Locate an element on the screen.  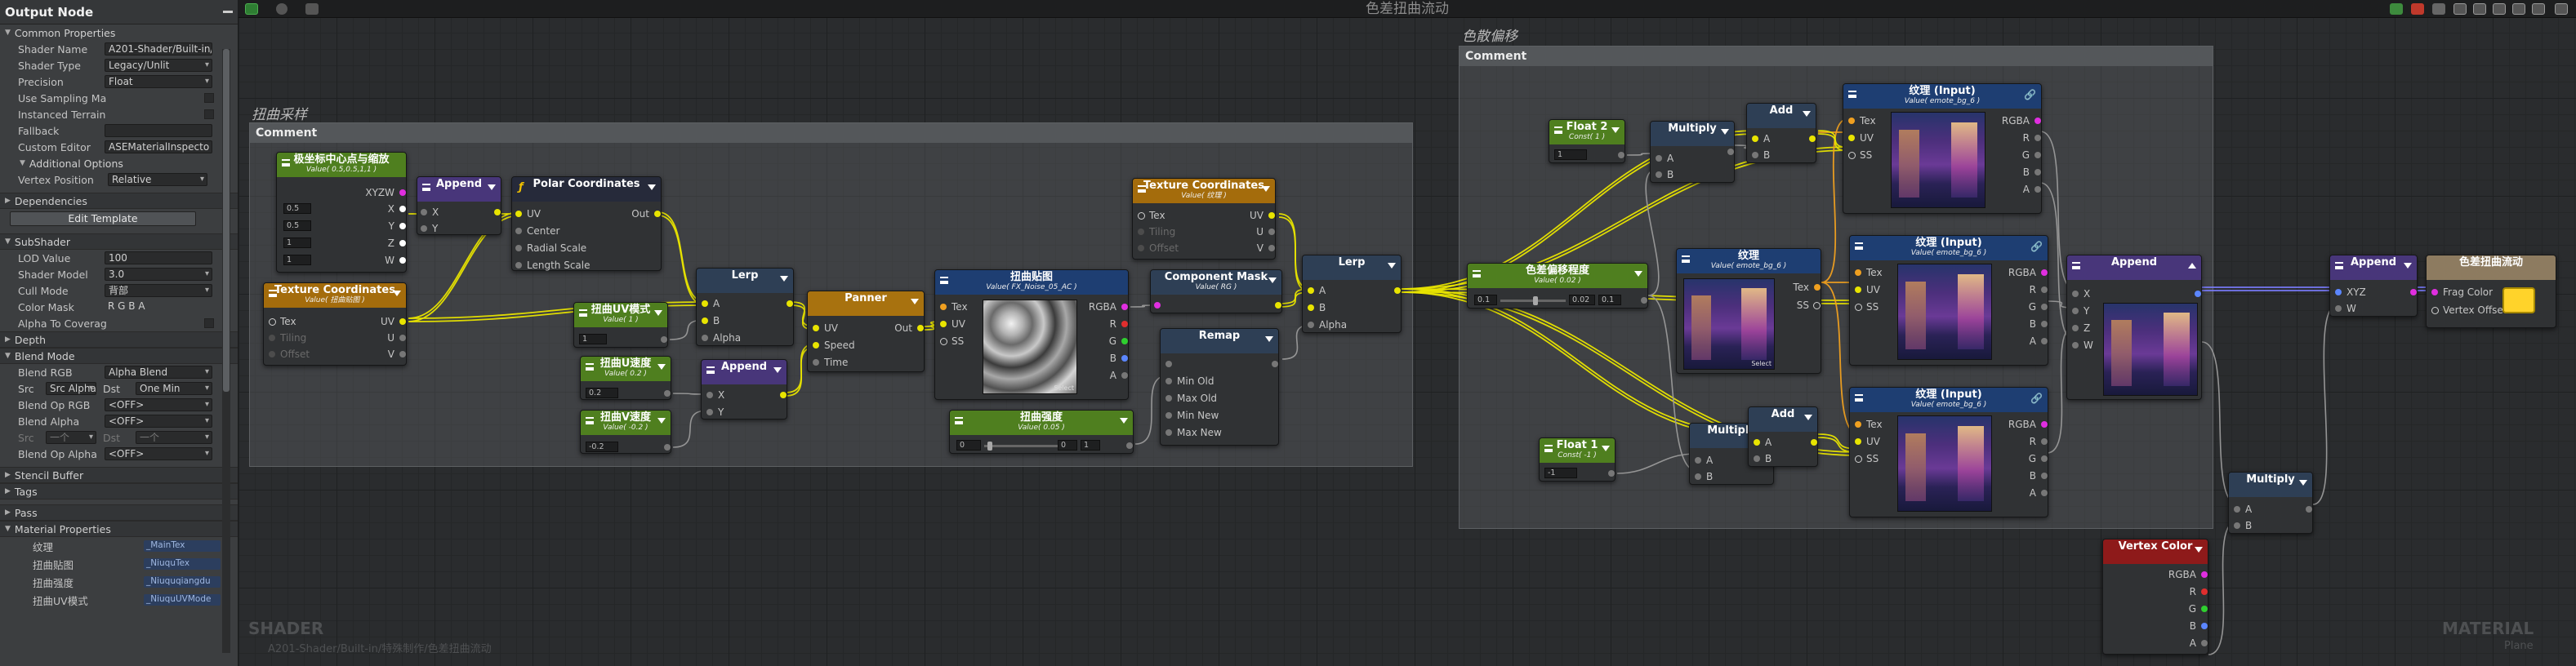
property-name-field: _MainTex is located at coordinates (182, 546).